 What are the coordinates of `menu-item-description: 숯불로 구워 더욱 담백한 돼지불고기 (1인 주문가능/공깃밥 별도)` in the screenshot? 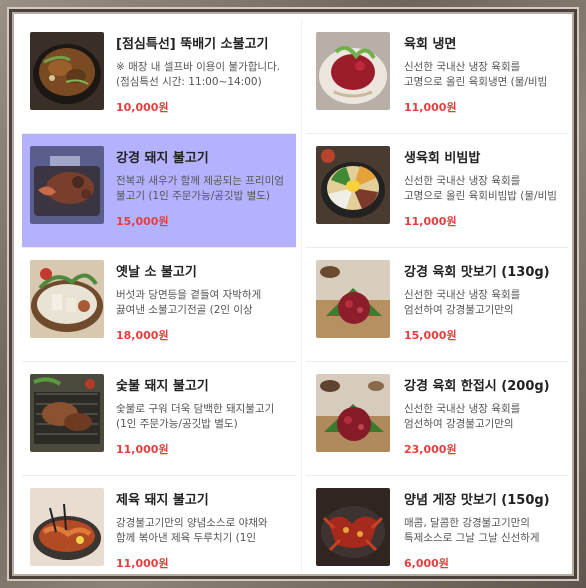 It's located at (195, 416).